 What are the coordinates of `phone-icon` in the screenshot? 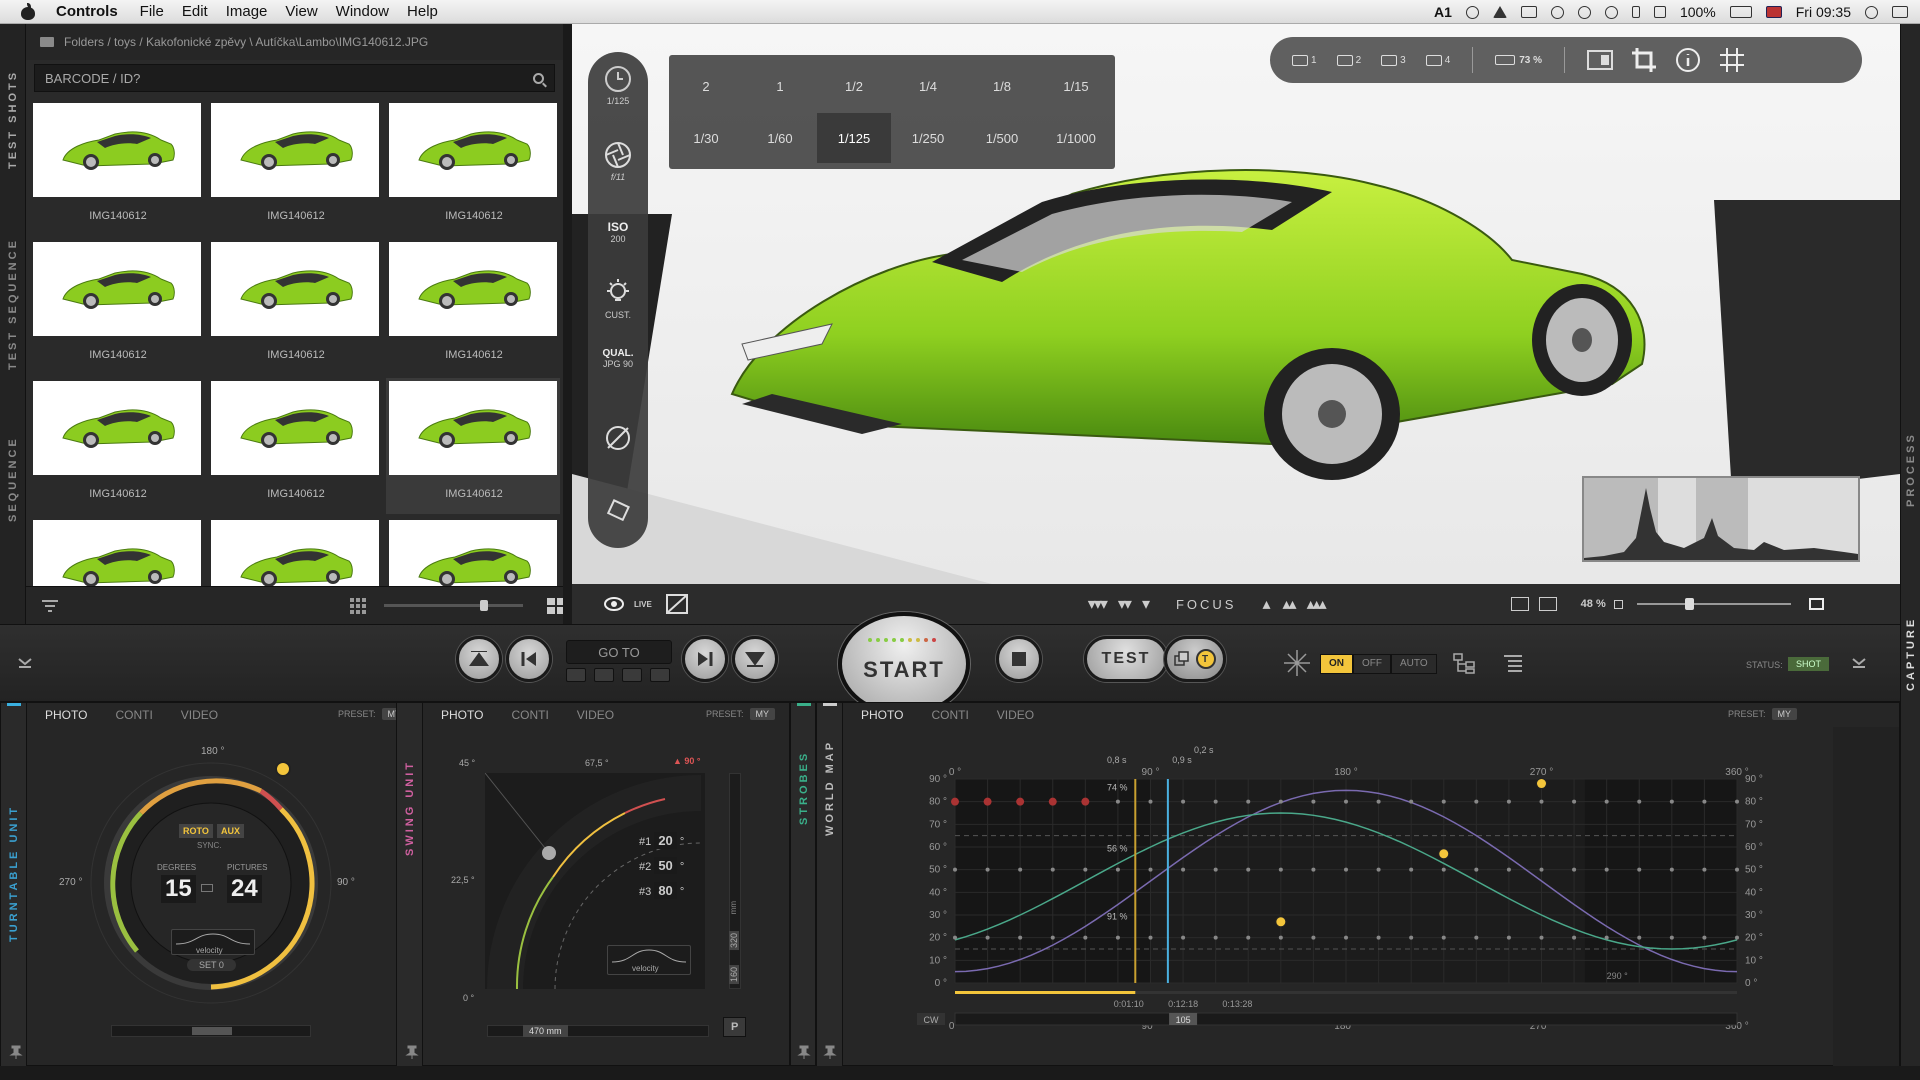 It's located at (1611, 12).